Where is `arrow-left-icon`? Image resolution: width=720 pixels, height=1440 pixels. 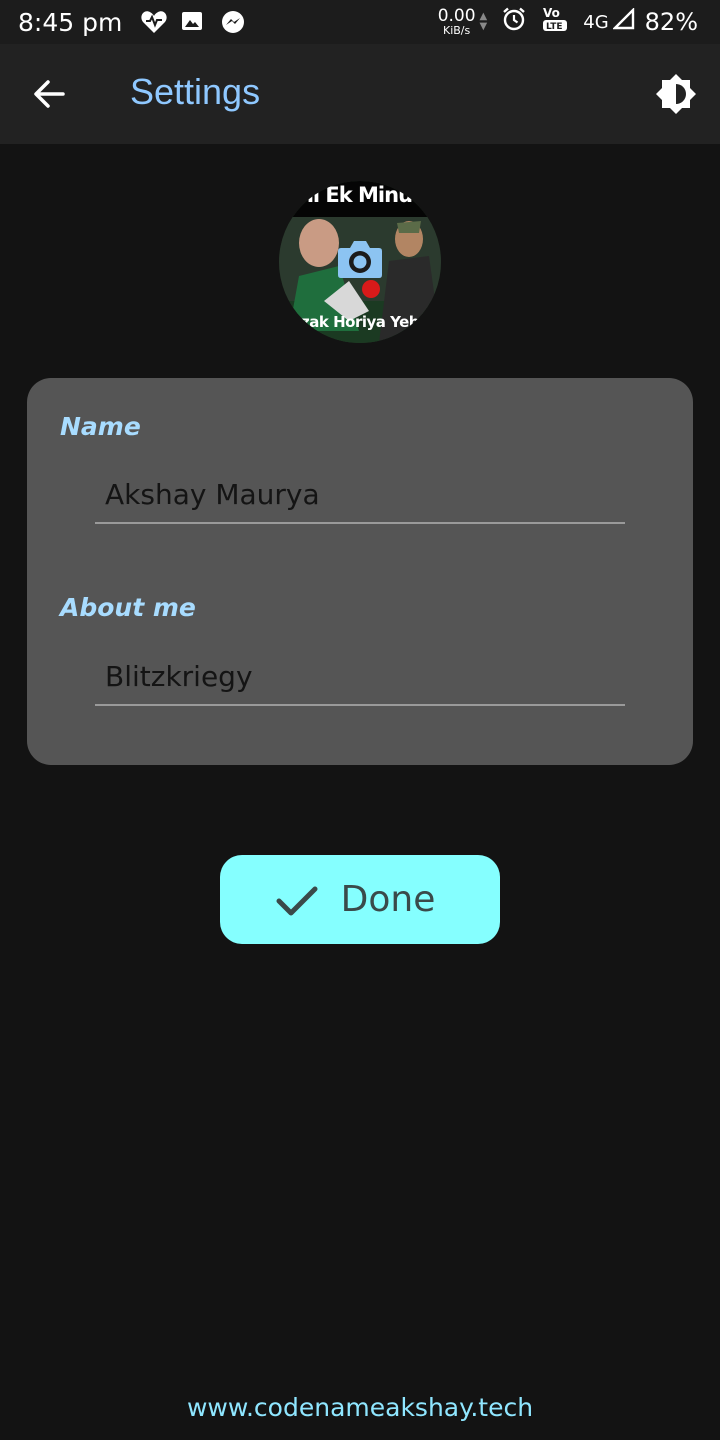 arrow-left-icon is located at coordinates (49, 94).